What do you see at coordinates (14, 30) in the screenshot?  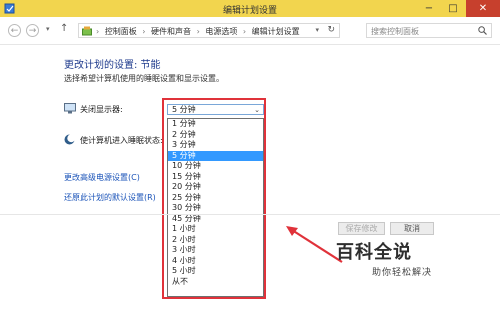 I see `back-button: ←` at bounding box center [14, 30].